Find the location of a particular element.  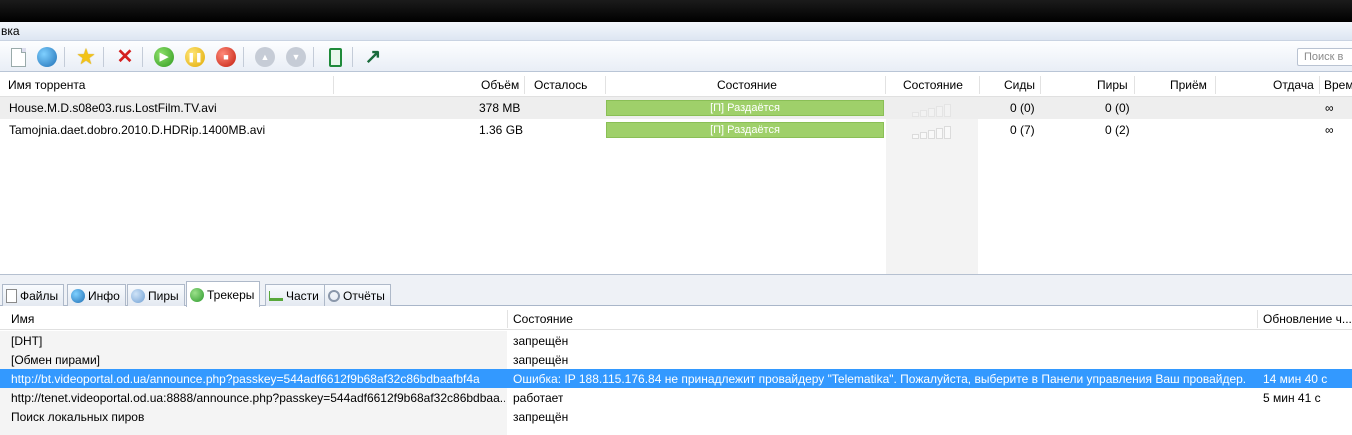

tab-peers: Пиры is located at coordinates (156, 295).